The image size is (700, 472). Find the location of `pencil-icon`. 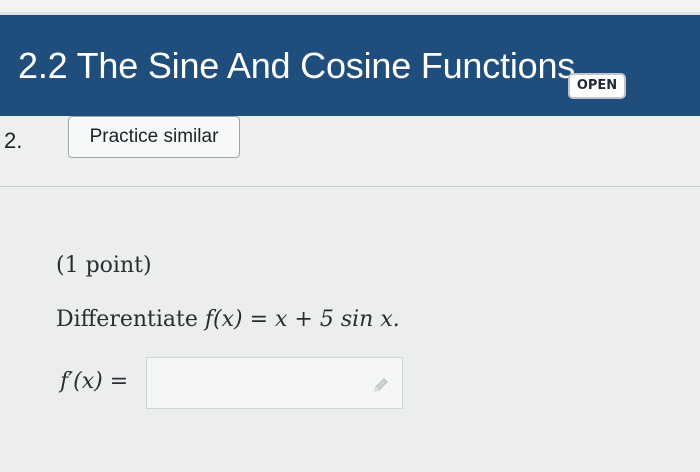

pencil-icon is located at coordinates (381, 386).